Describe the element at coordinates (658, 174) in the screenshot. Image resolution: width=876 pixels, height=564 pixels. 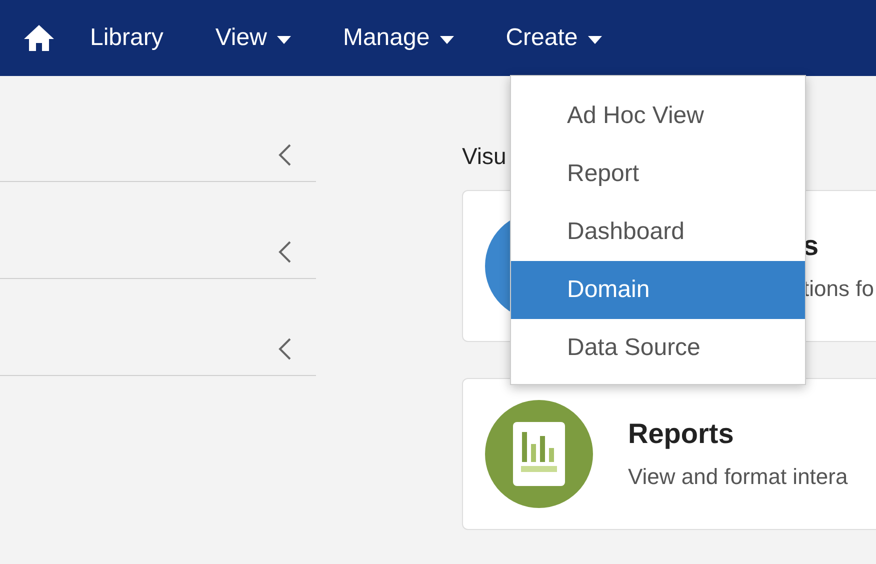
I see `menu-item: Report` at that location.